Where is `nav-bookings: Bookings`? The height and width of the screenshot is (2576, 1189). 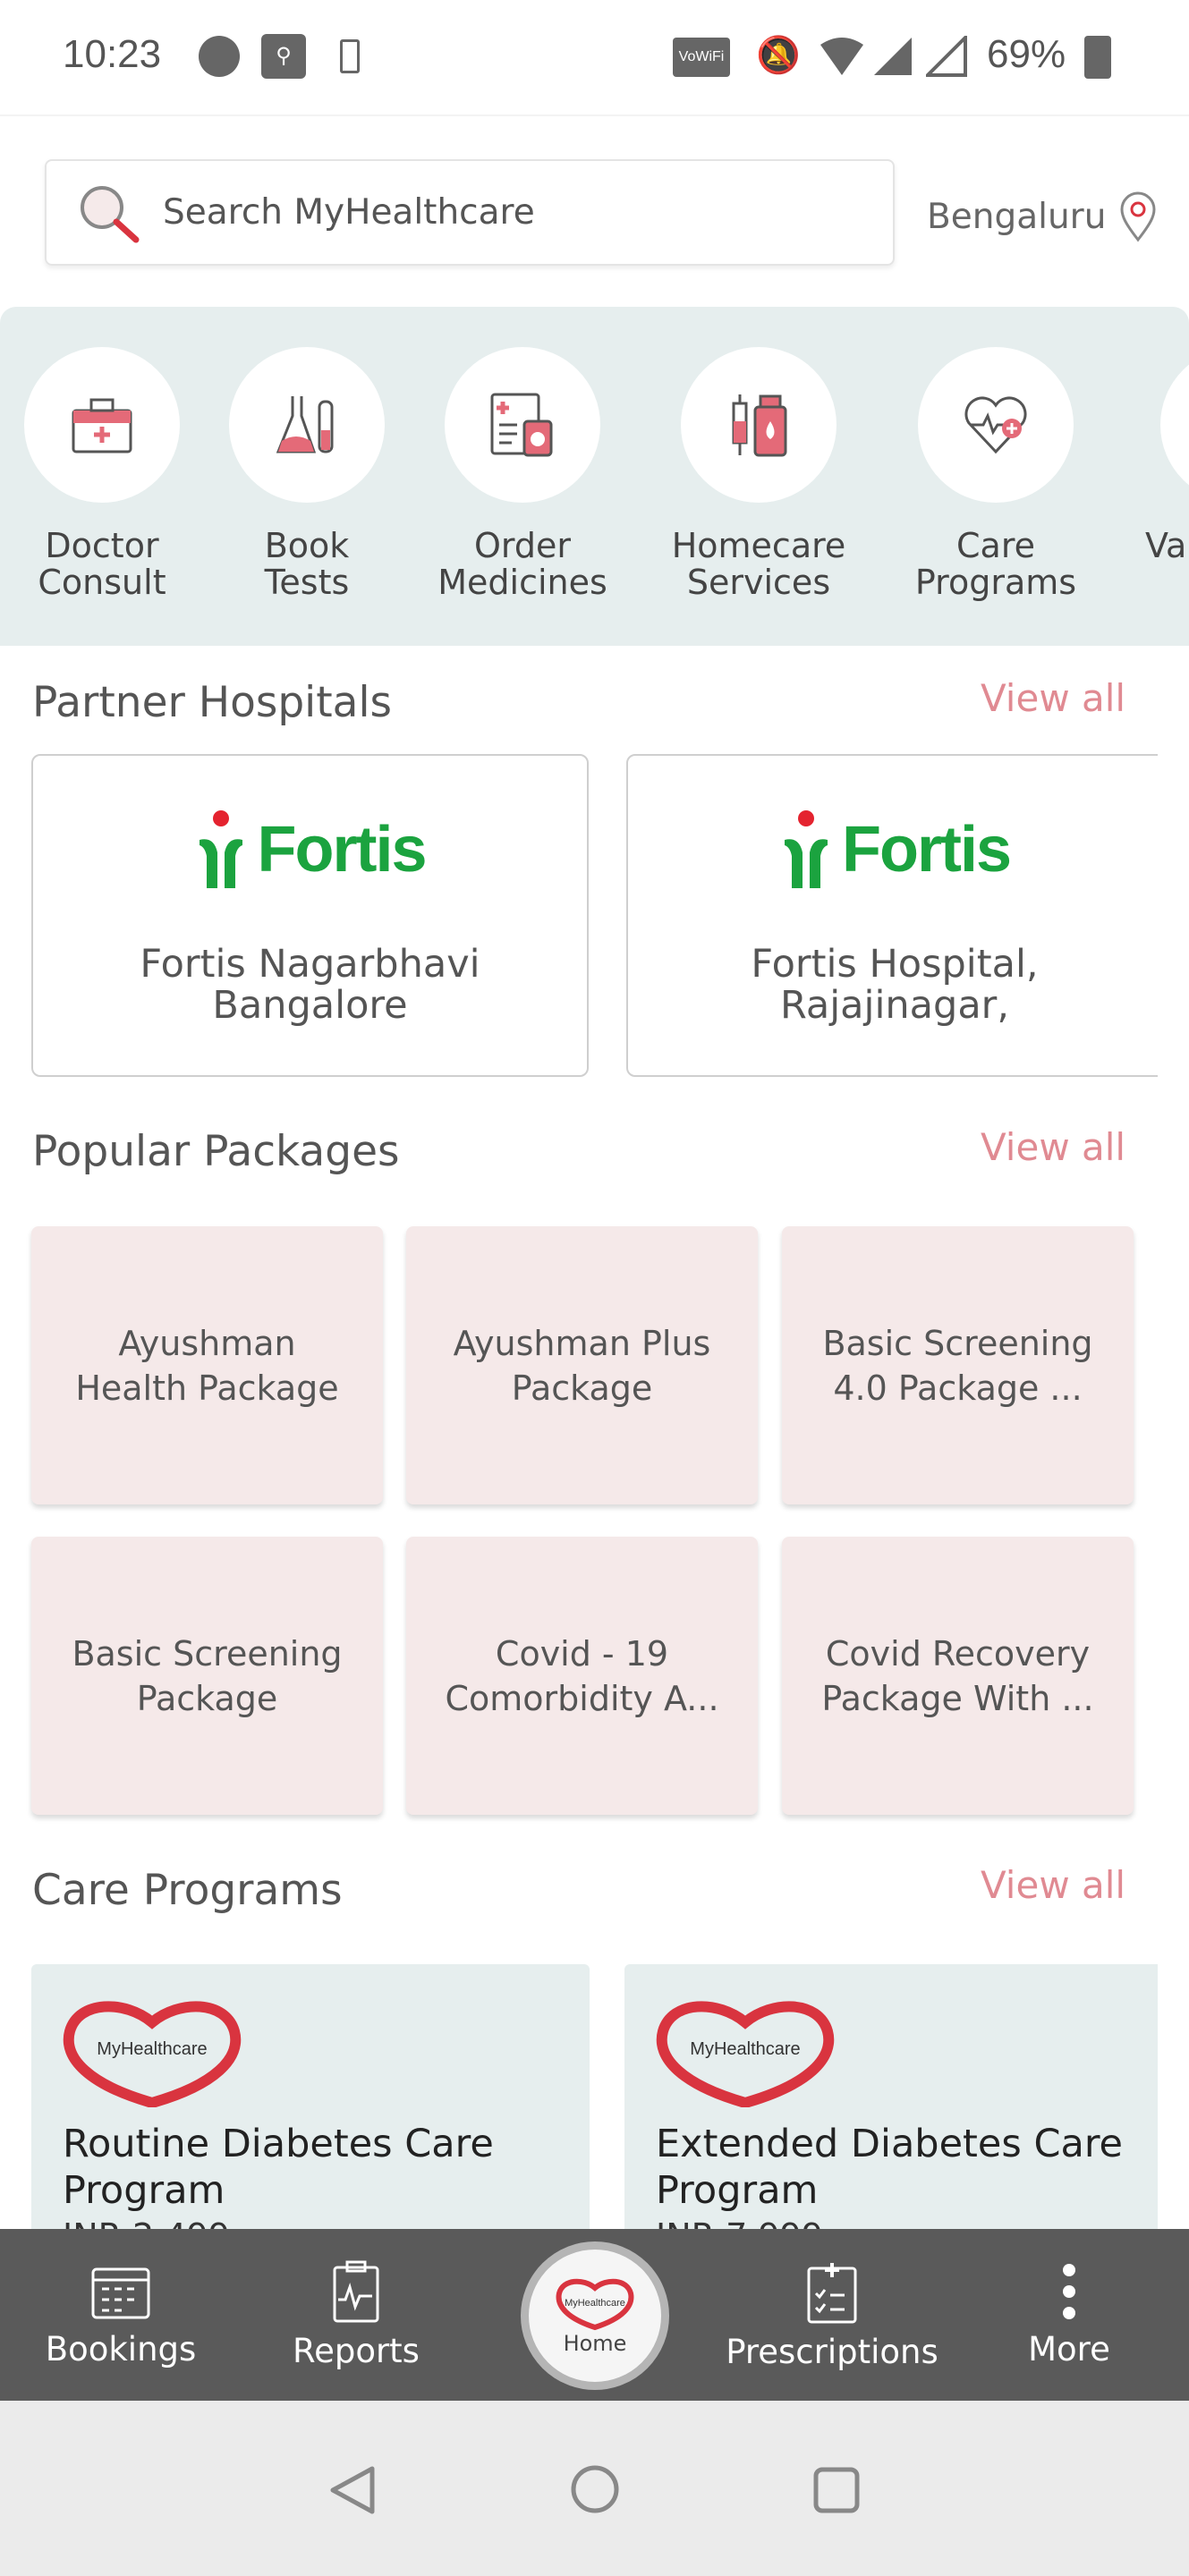
nav-bookings: Bookings is located at coordinates (121, 2315).